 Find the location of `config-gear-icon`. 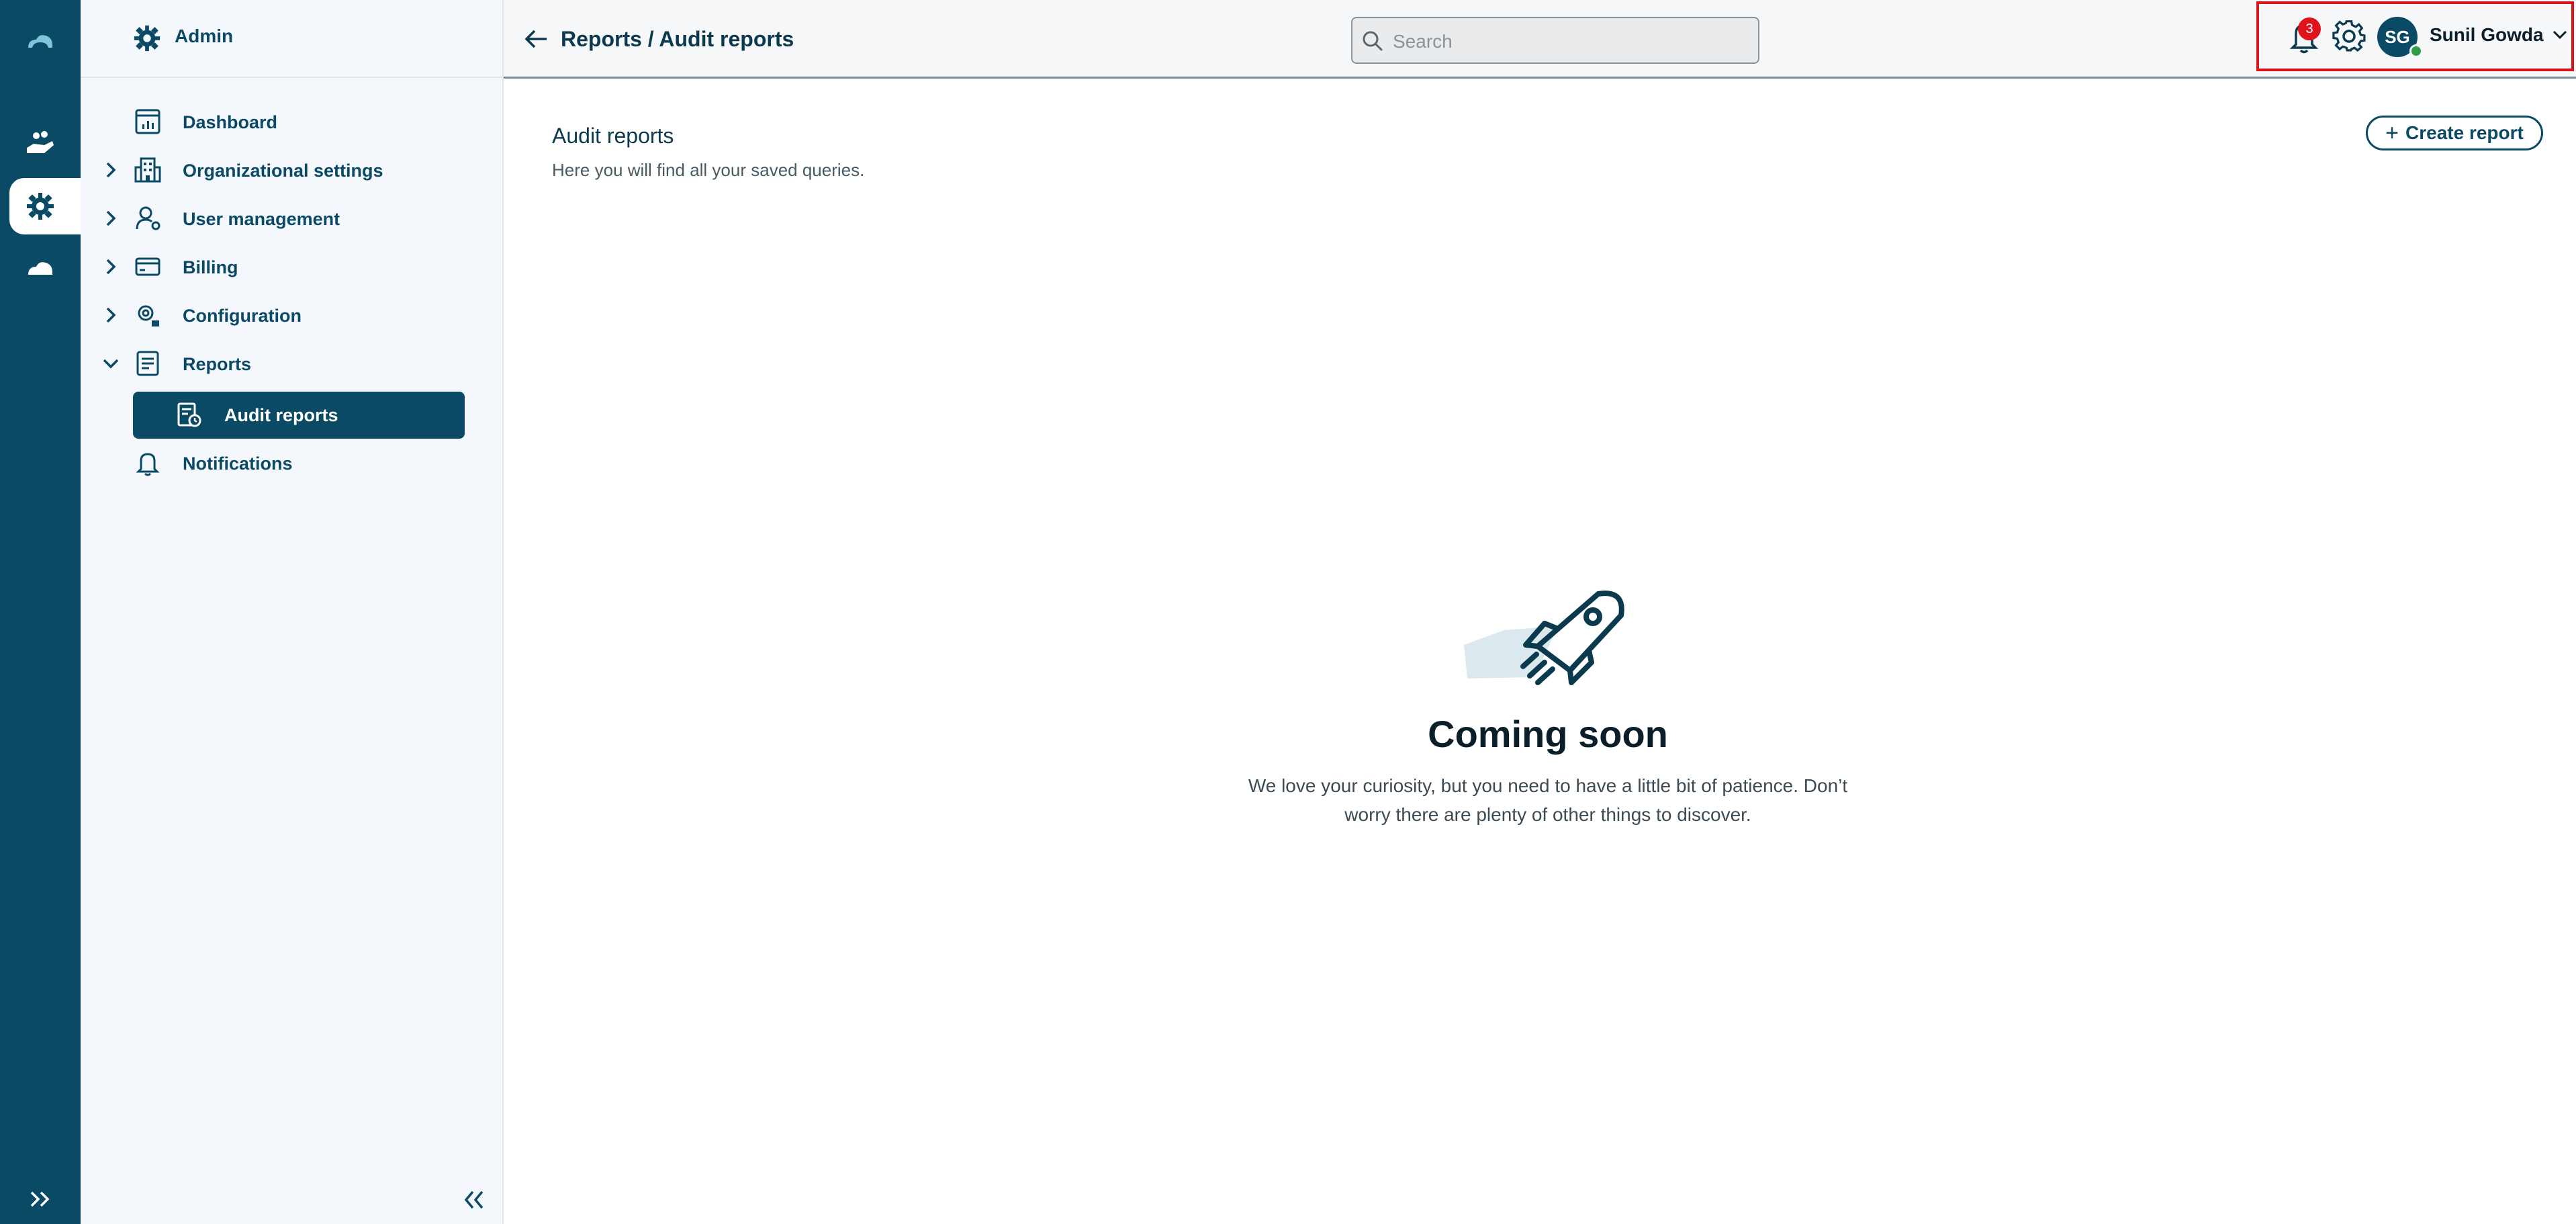

config-gear-icon is located at coordinates (148, 315).